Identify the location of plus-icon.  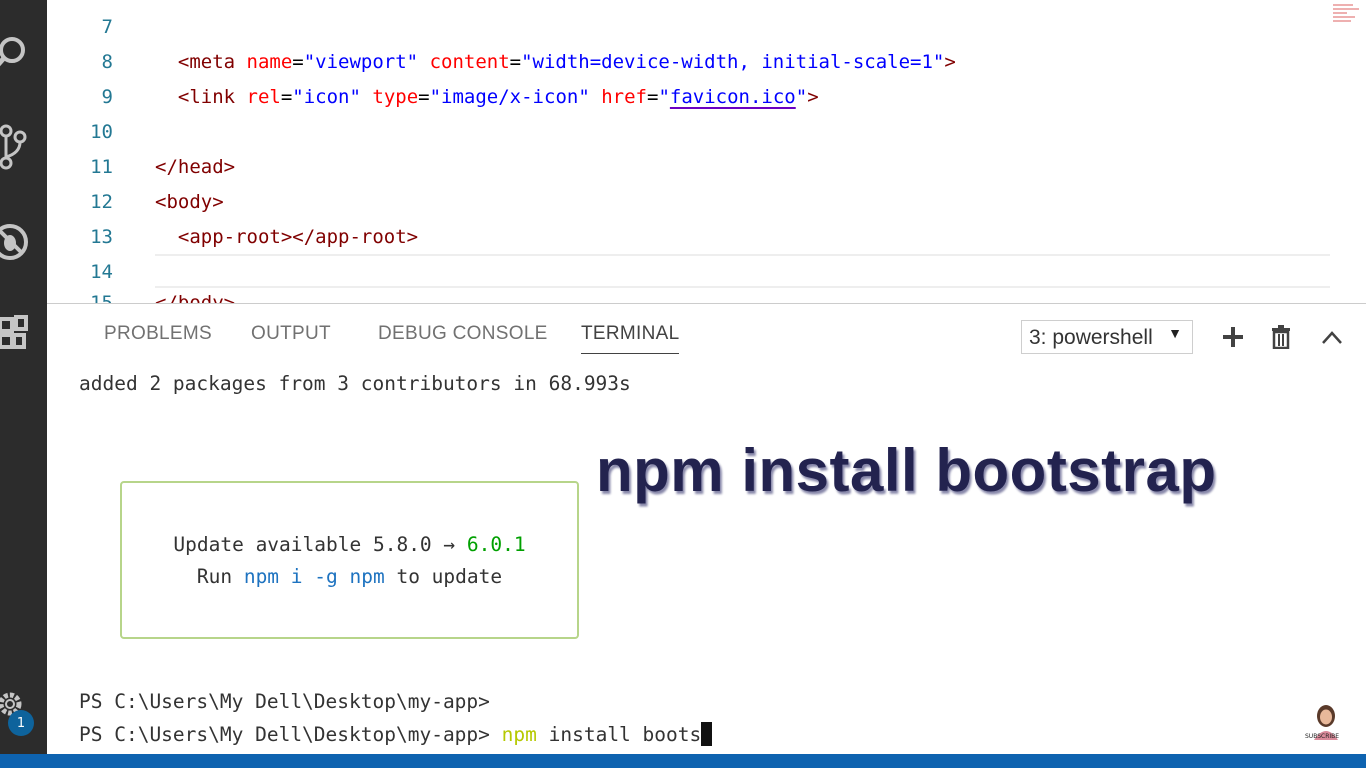
(1233, 337).